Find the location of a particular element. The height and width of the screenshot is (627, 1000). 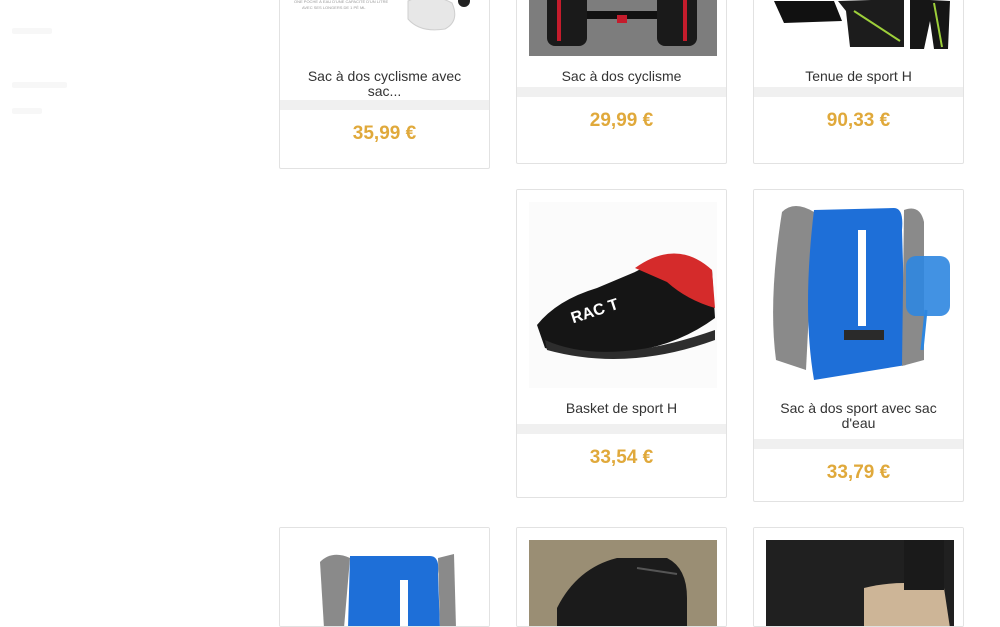

product-card: Sac à dos sport avec sac d'eau 33,79 € is located at coordinates (858, 345).